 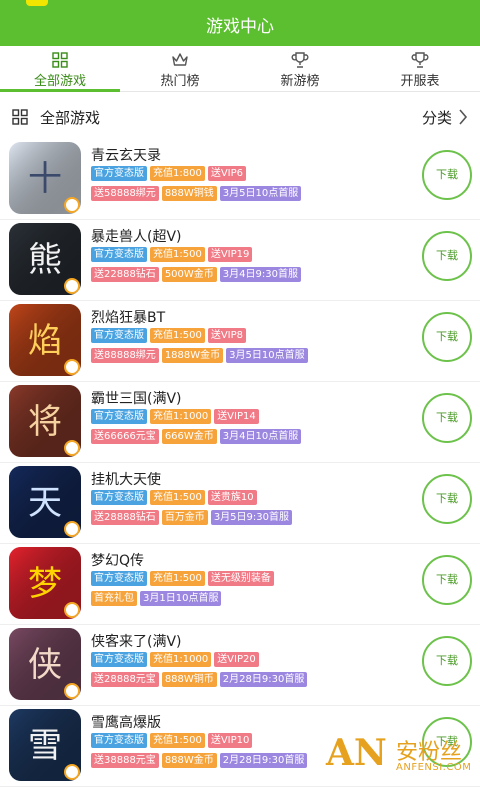 What do you see at coordinates (45, 178) in the screenshot?
I see `game-icon: 十` at bounding box center [45, 178].